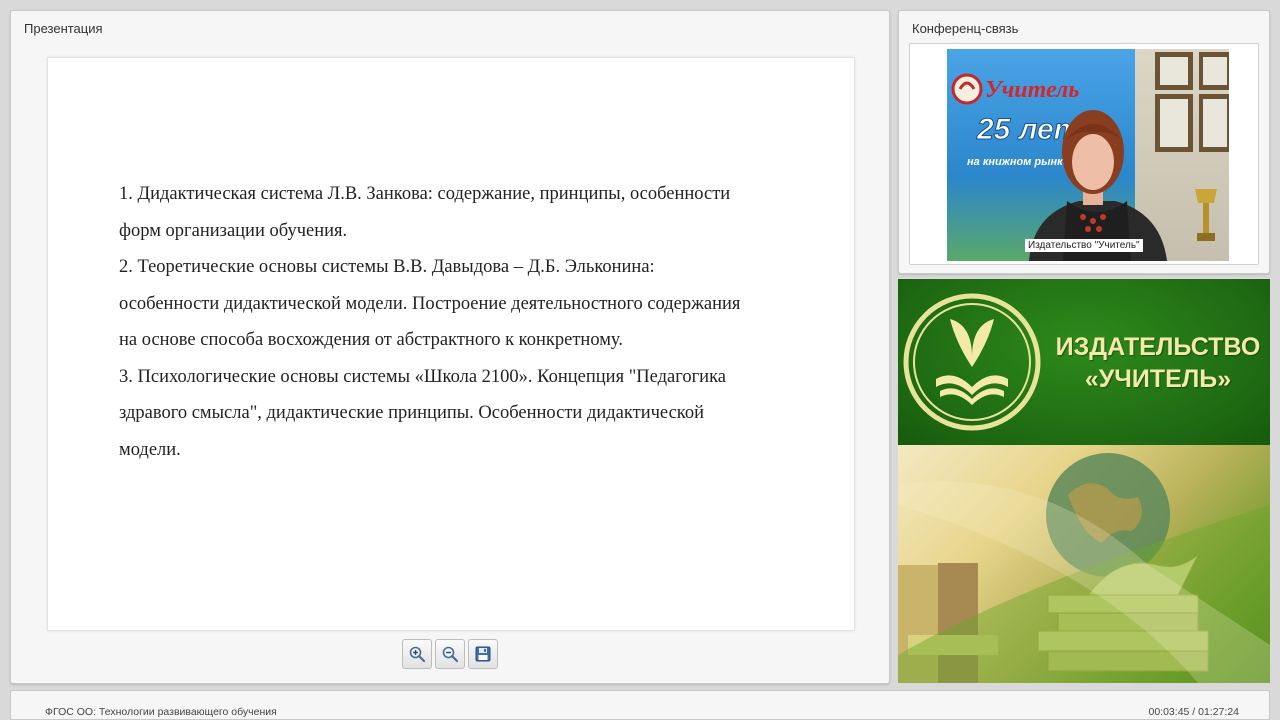  I want to click on poster-logo-text: Учитель, so click(1032, 90).